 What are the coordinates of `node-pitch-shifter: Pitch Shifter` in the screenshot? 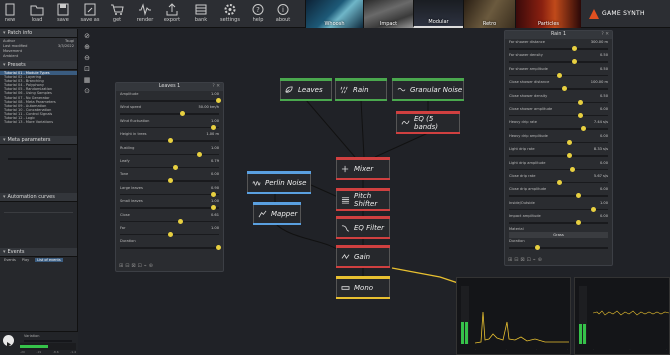 It's located at (363, 199).